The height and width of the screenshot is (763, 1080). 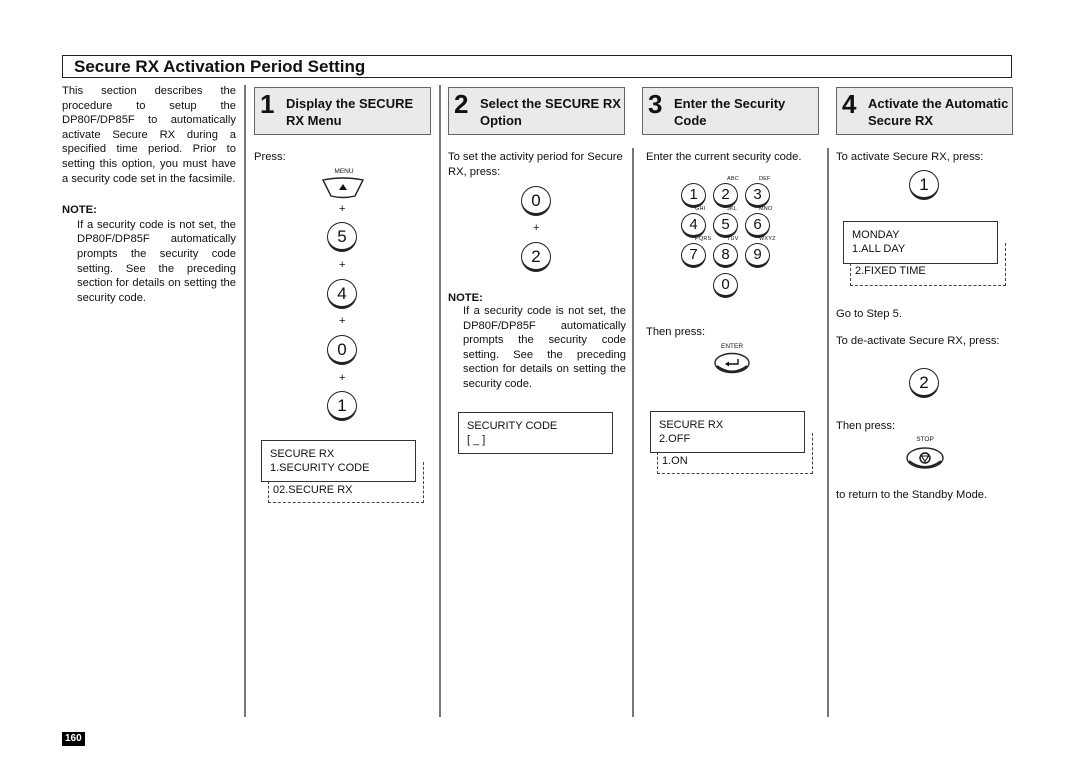 What do you see at coordinates (73, 739) in the screenshot?
I see `page-number: 160` at bounding box center [73, 739].